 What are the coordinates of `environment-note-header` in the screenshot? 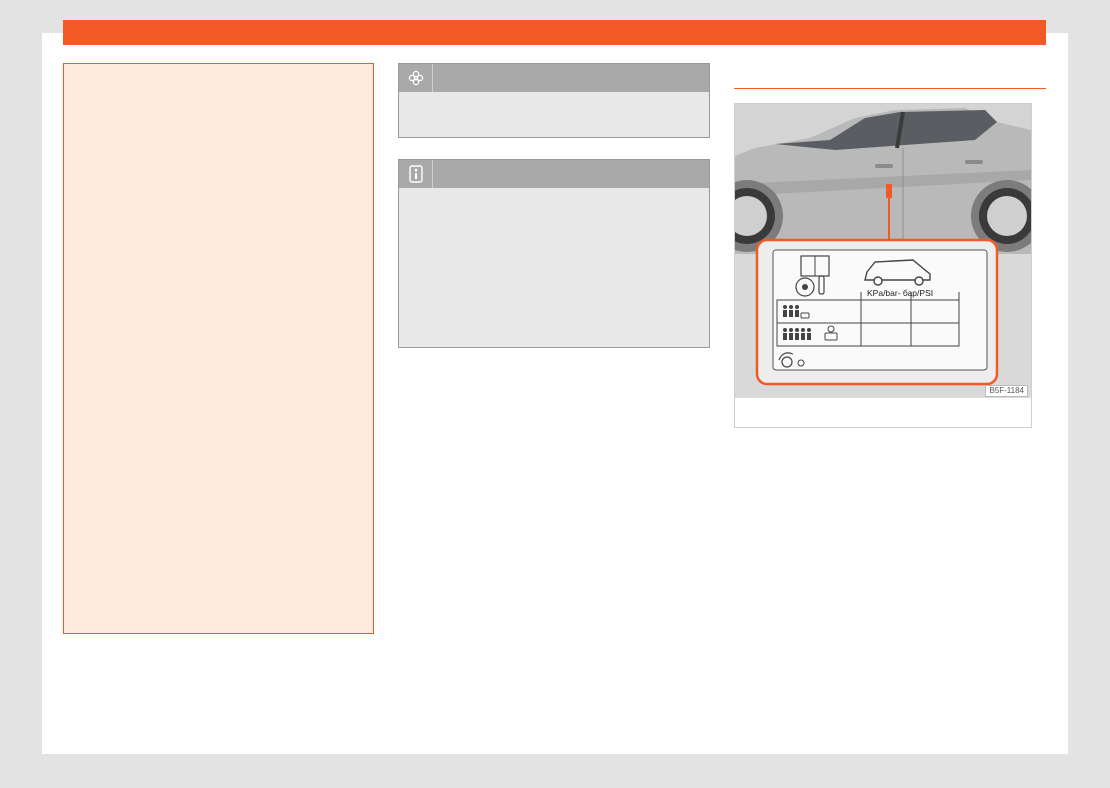 It's located at (554, 78).